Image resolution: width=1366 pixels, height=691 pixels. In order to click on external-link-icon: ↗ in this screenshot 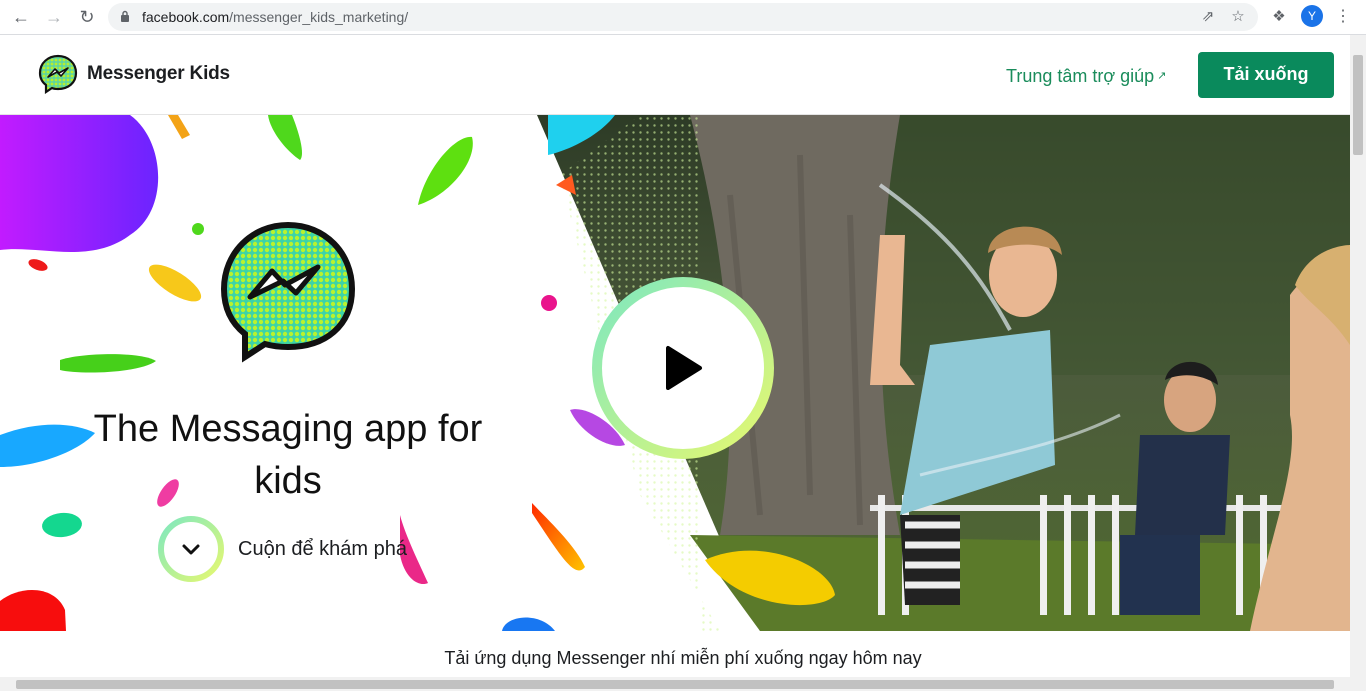, I will do `click(1162, 76)`.